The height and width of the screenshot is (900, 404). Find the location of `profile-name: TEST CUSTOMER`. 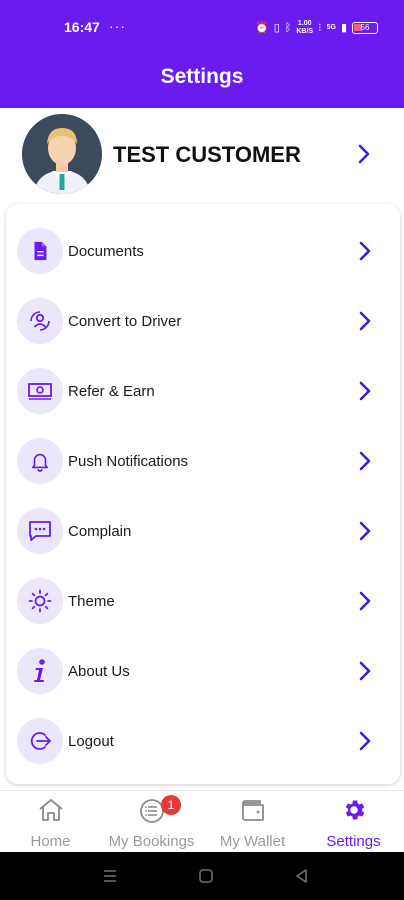

profile-name: TEST CUSTOMER is located at coordinates (207, 154).